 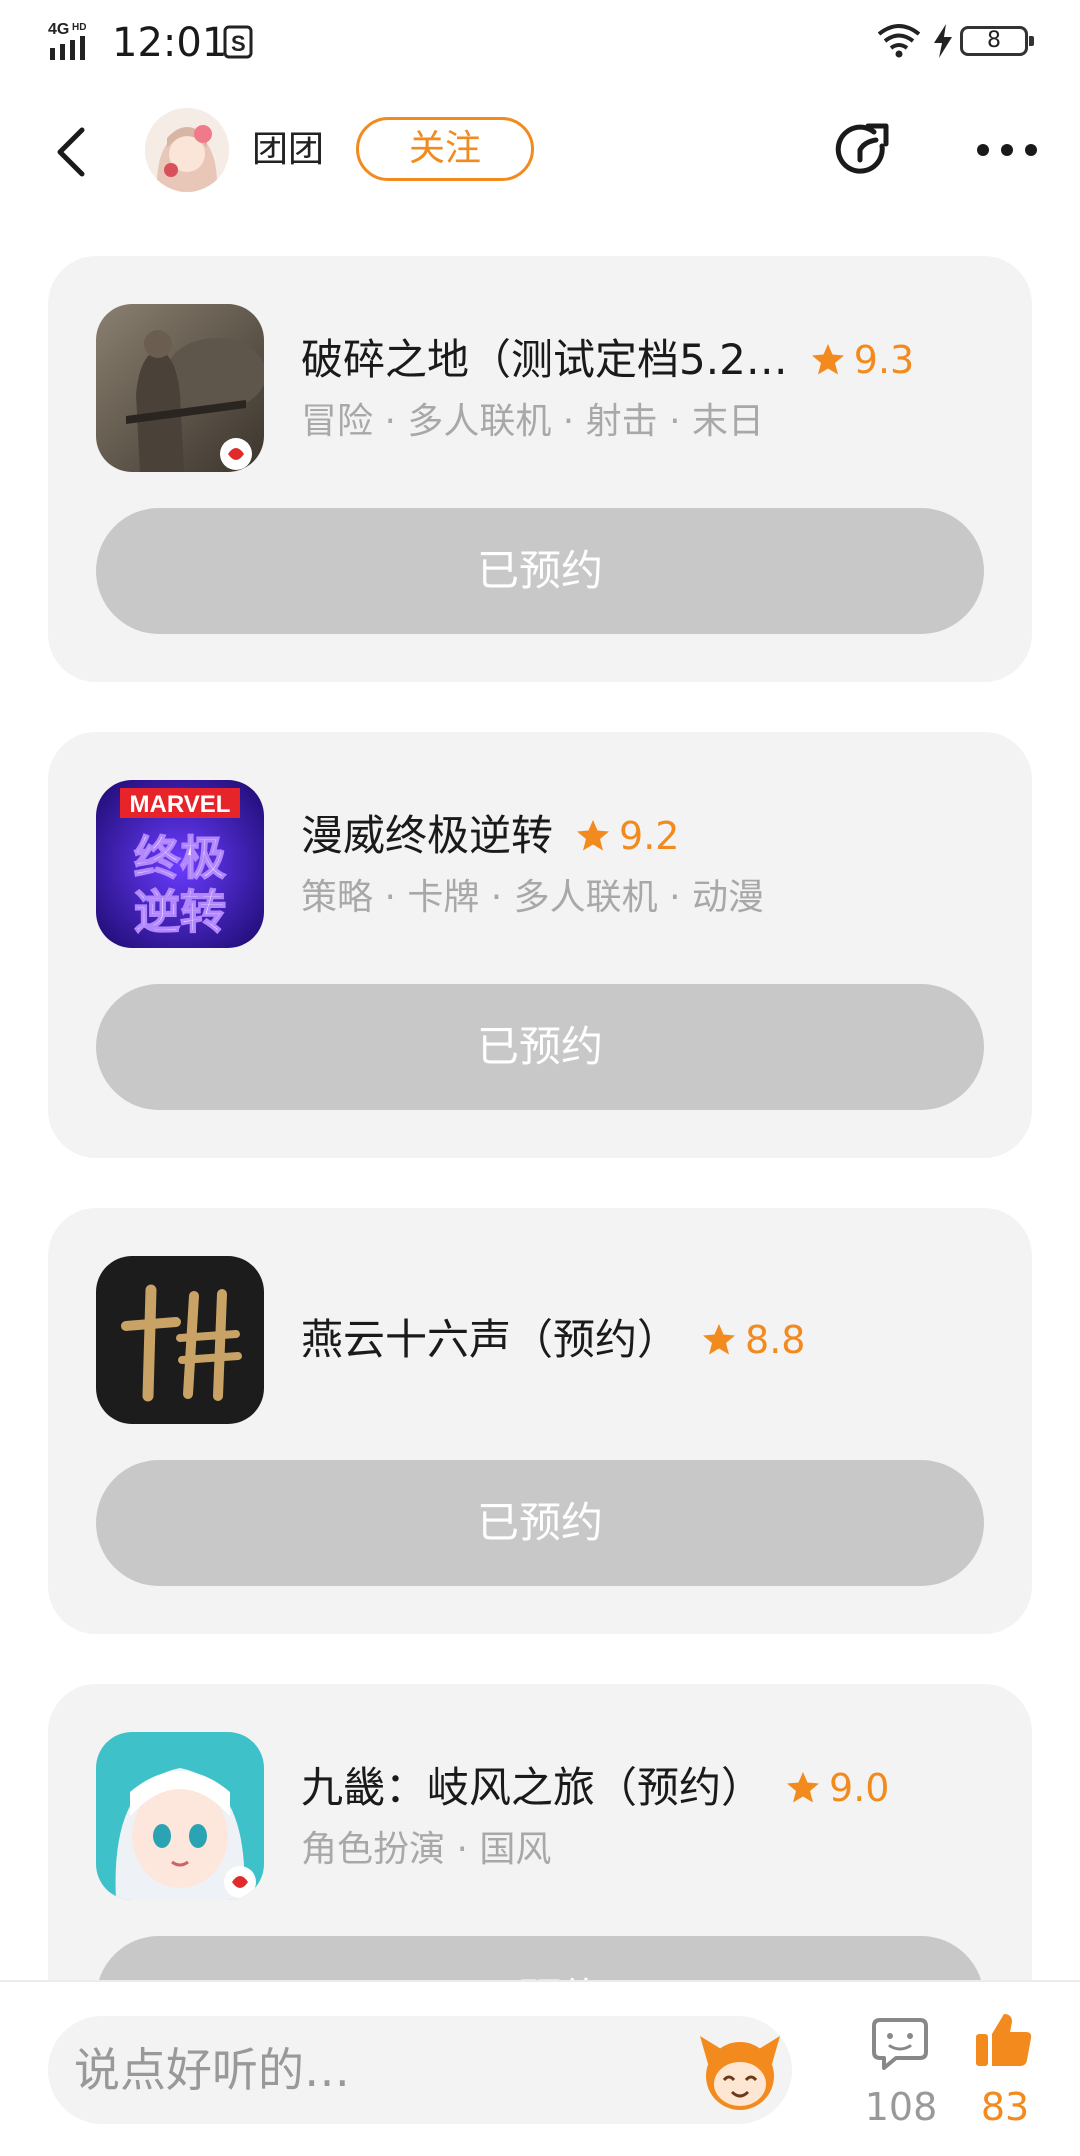 What do you see at coordinates (900, 2044) in the screenshot?
I see `comment-icon` at bounding box center [900, 2044].